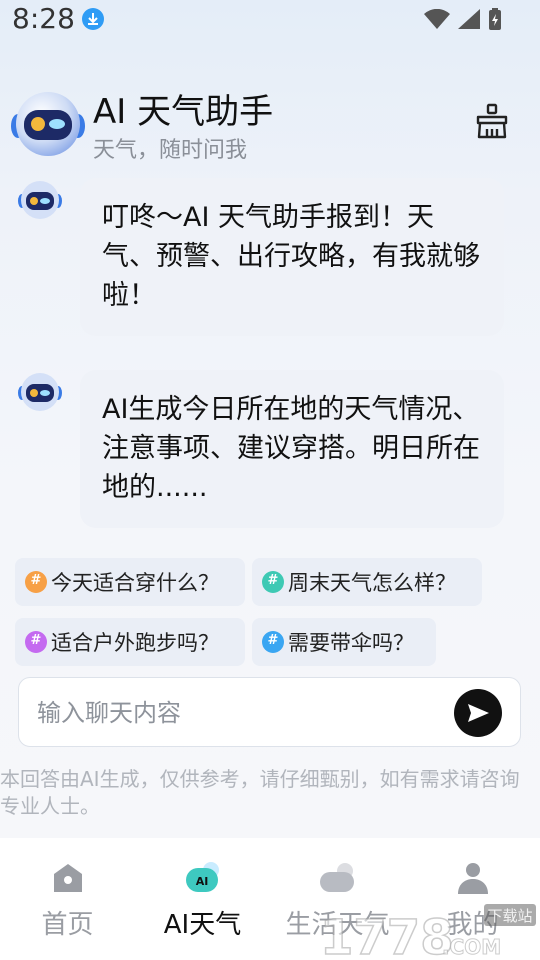 The height and width of the screenshot is (960, 540). What do you see at coordinates (471, 947) in the screenshot?
I see `svg-text: .COM` at bounding box center [471, 947].